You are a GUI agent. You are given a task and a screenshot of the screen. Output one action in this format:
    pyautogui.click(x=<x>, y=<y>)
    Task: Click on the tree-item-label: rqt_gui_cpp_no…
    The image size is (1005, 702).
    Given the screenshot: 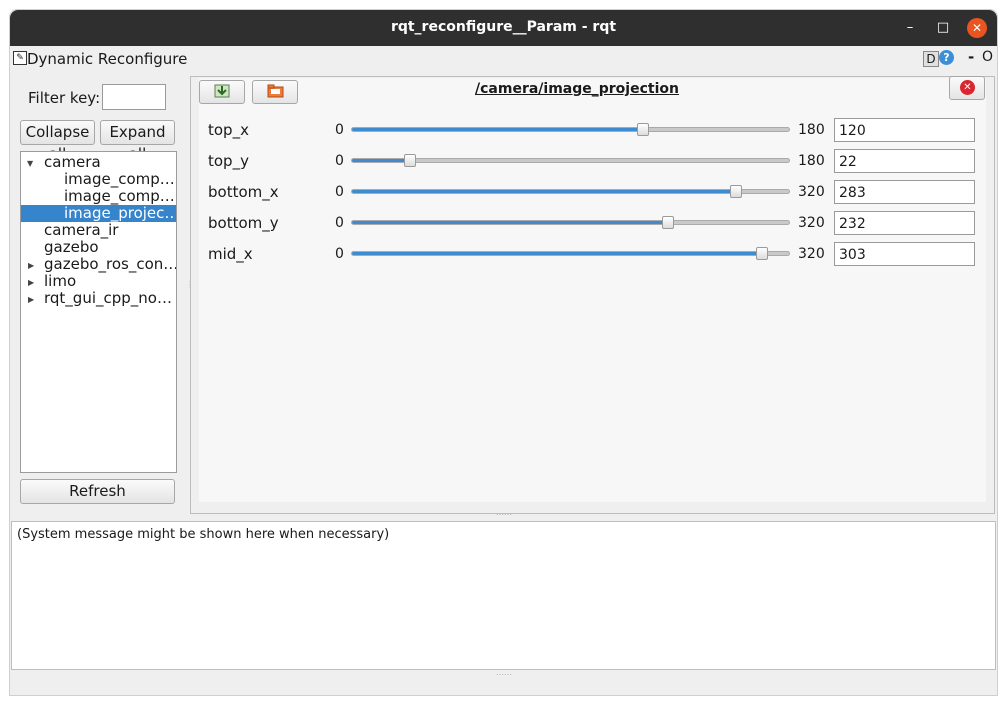 What is the action you would take?
    pyautogui.click(x=108, y=298)
    